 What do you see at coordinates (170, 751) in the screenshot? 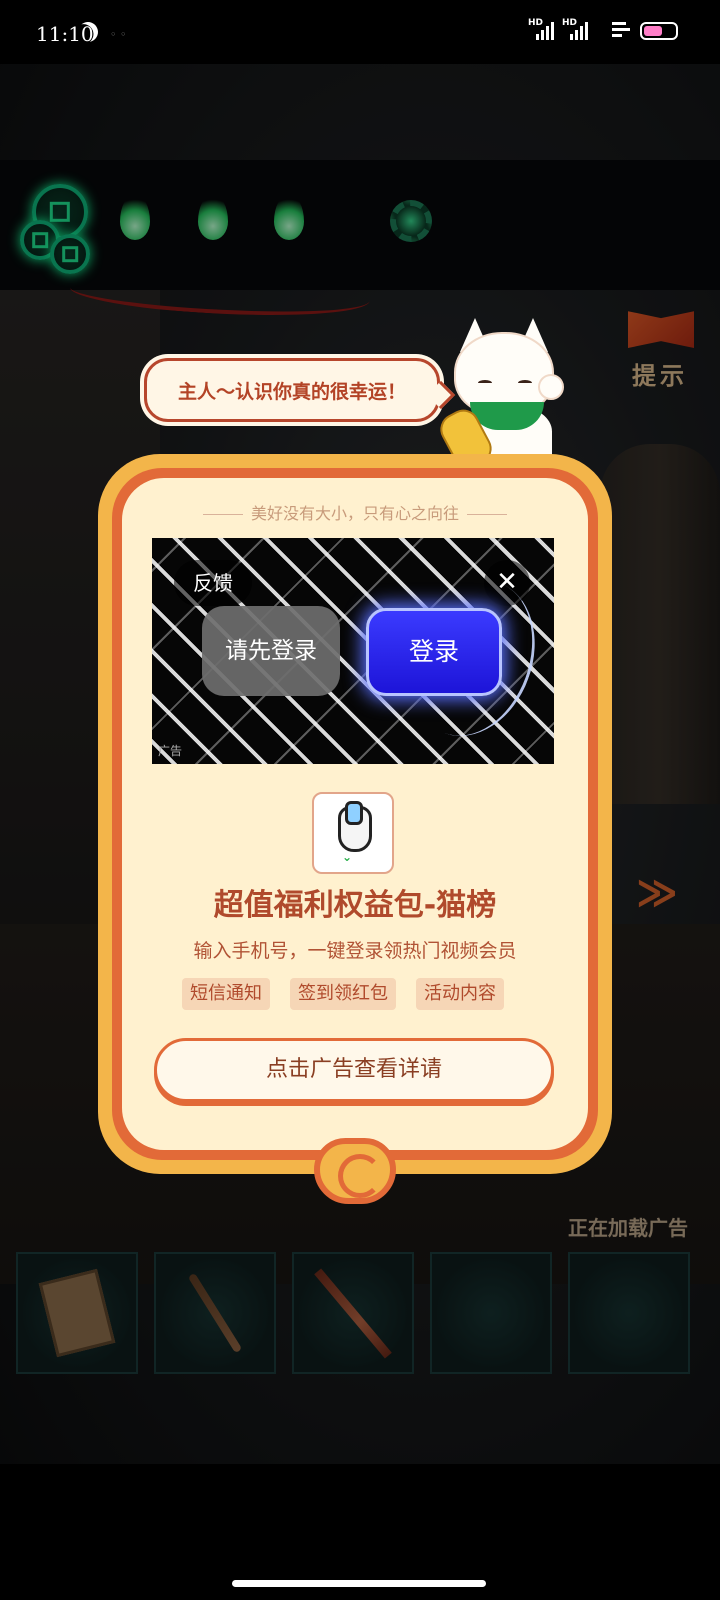
I see `ad-label: 广告` at bounding box center [170, 751].